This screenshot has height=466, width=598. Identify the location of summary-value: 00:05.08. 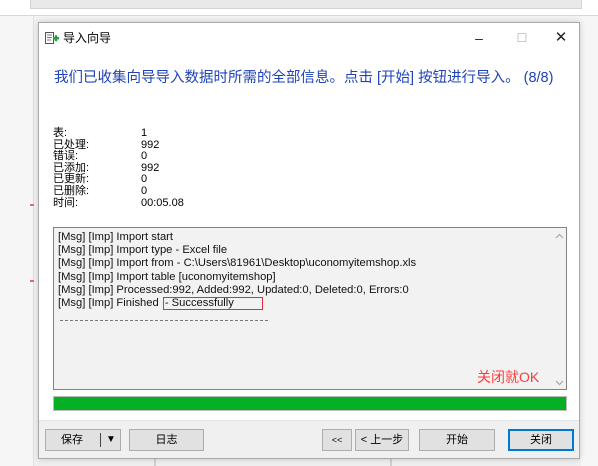
(162, 202).